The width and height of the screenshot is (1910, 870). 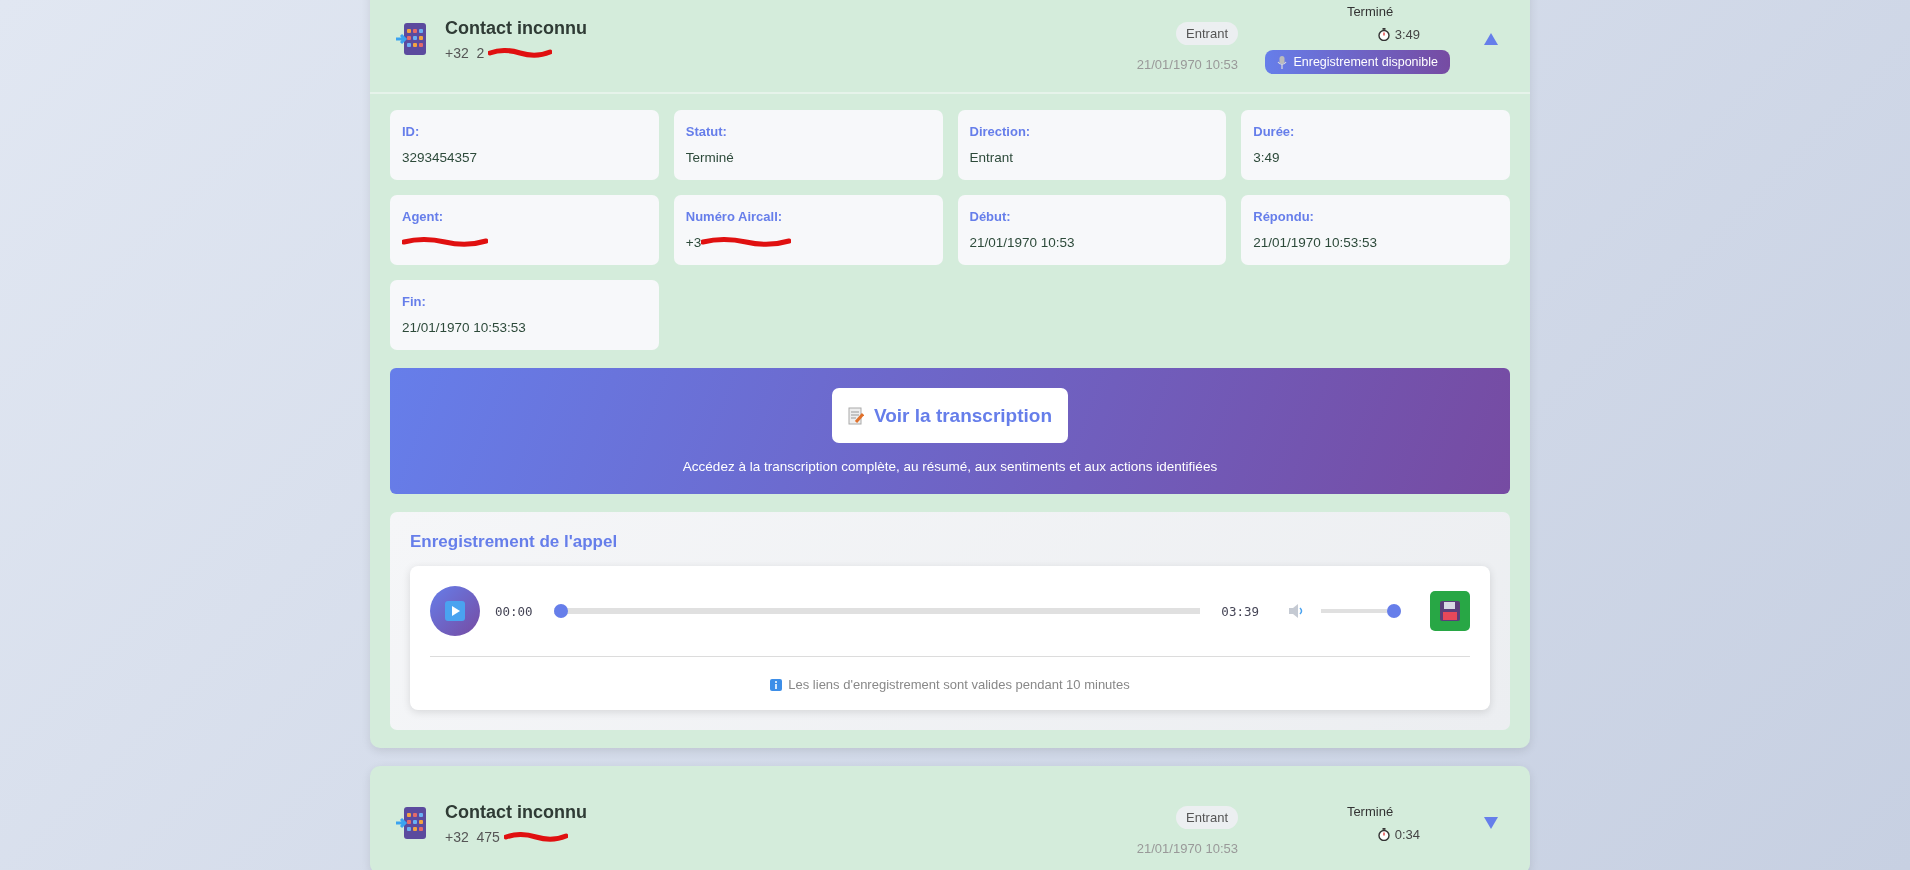 What do you see at coordinates (1394, 611) in the screenshot?
I see `volume-thumb` at bounding box center [1394, 611].